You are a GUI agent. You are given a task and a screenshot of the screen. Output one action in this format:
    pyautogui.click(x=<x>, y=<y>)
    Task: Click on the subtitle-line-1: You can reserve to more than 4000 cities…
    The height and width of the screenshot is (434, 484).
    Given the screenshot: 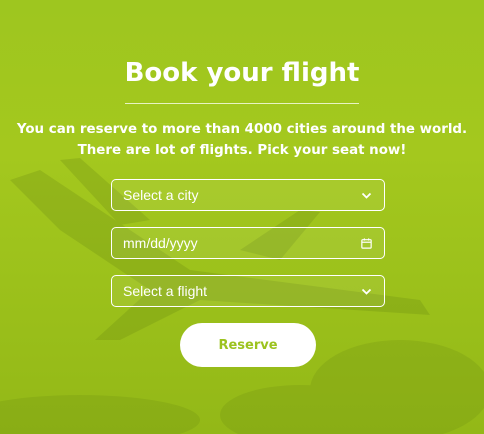 What is the action you would take?
    pyautogui.click(x=242, y=129)
    